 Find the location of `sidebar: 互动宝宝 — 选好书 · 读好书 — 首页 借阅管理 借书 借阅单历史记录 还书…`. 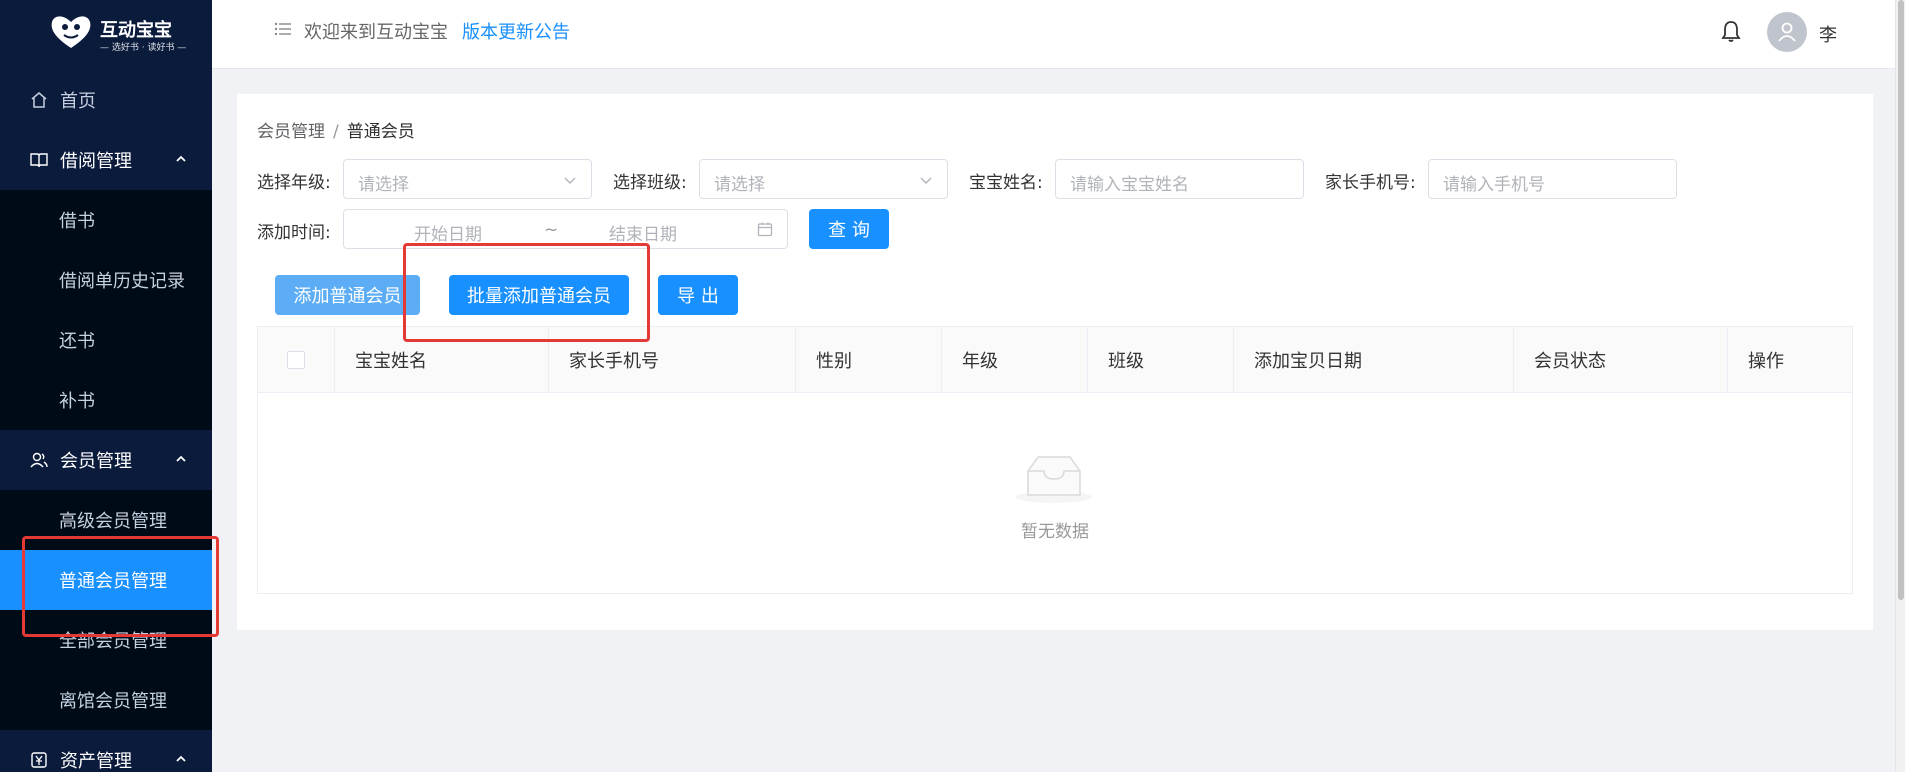

sidebar: 互动宝宝 — 选好书 · 读好书 — 首页 借阅管理 借书 借阅单历史记录 还书… is located at coordinates (106, 386).